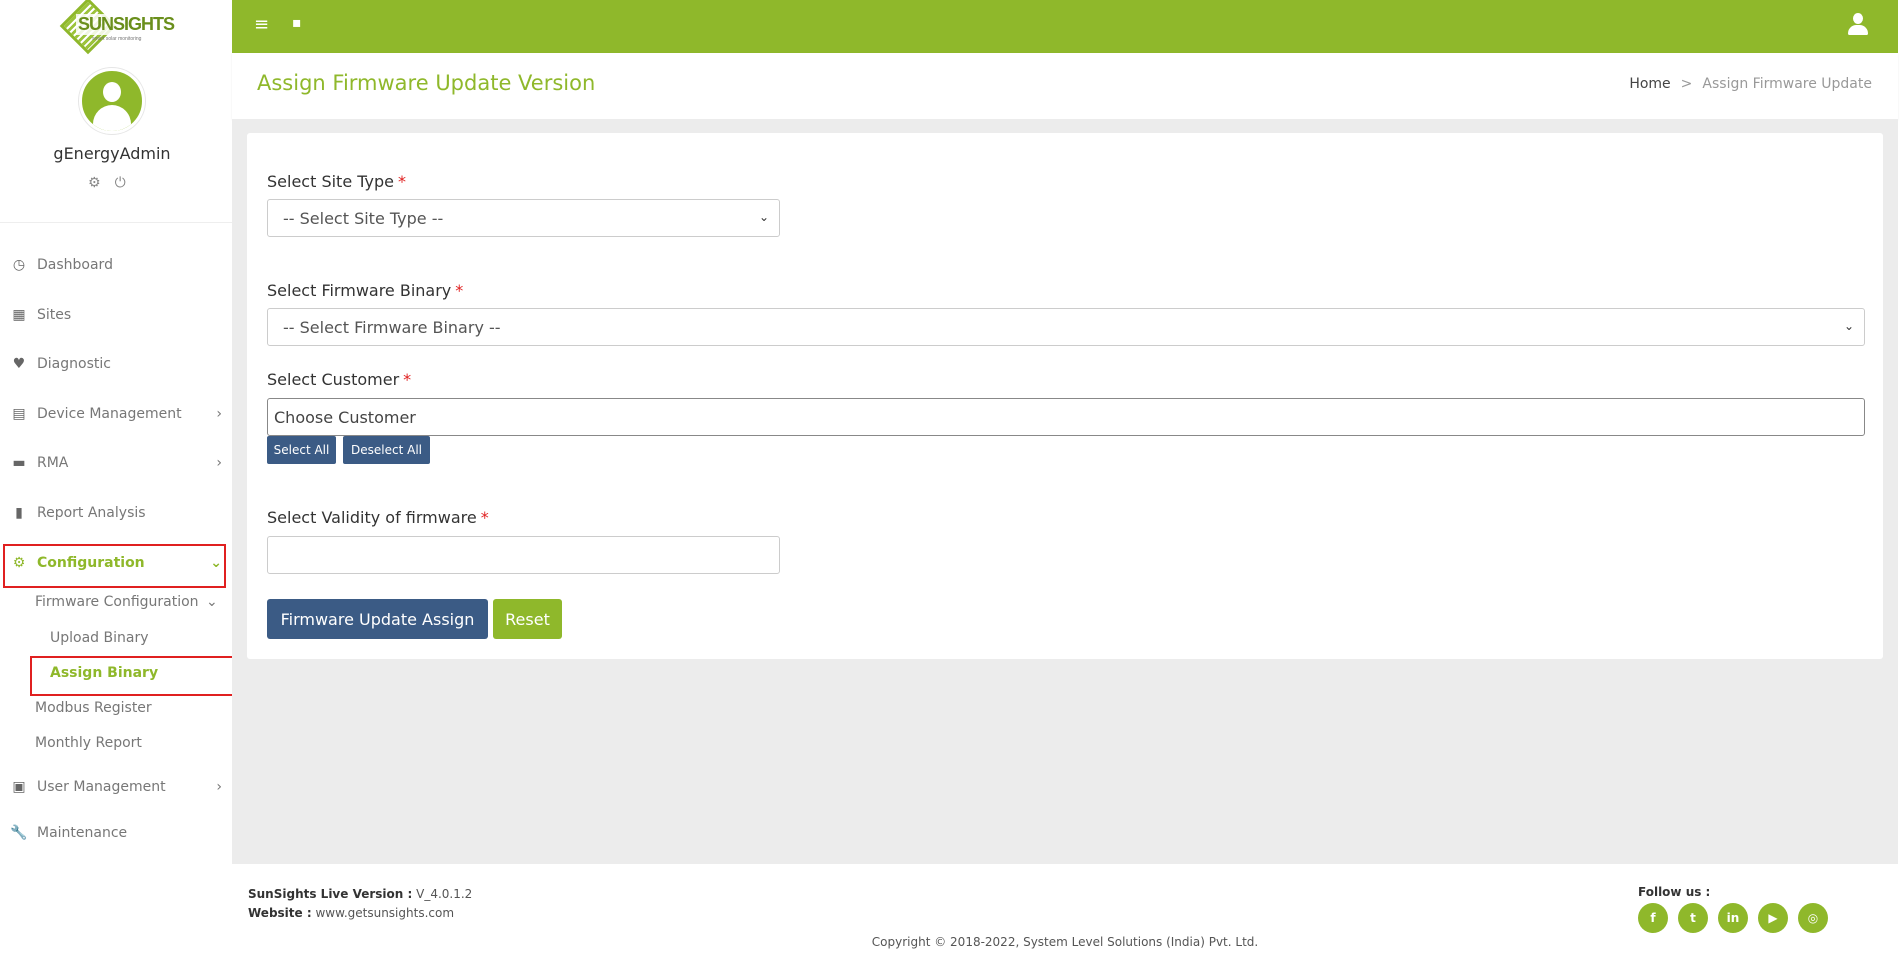 The image size is (1904, 960). I want to click on sidebar-item-firmware-configuration: Firmware Configuration, so click(117, 602).